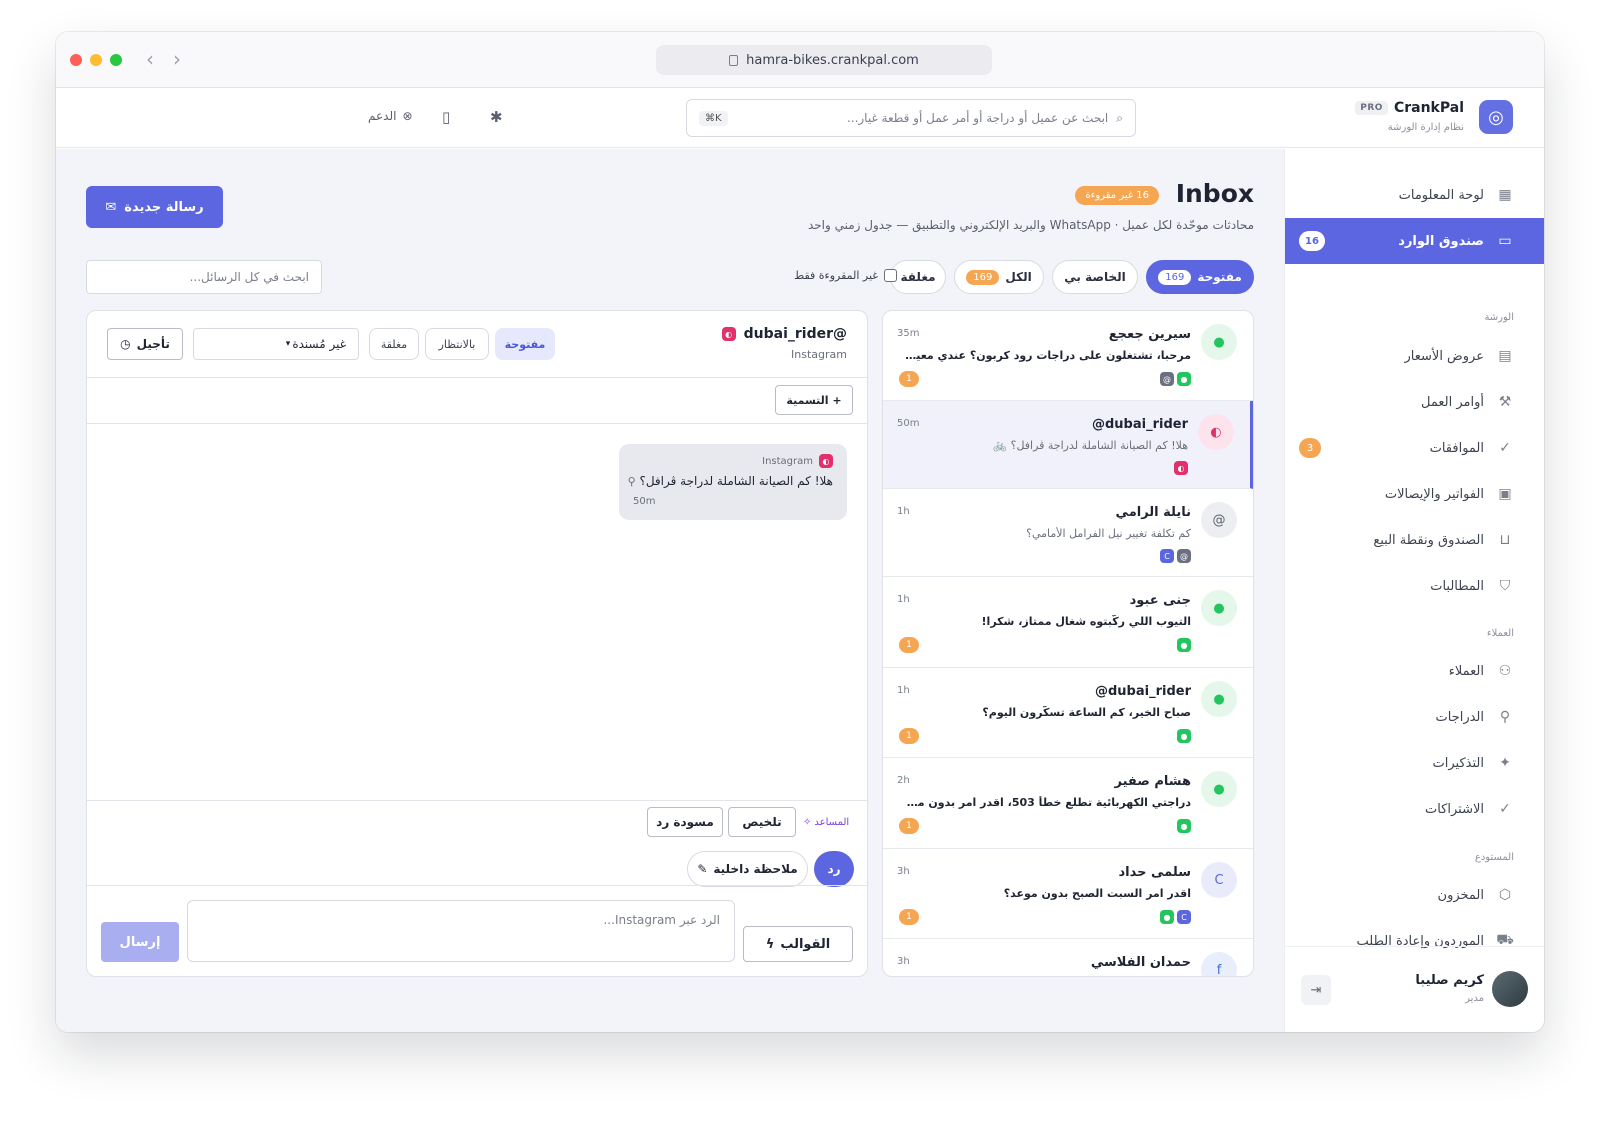  What do you see at coordinates (1496, 117) in the screenshot?
I see `brand-logo-icon: ◎` at bounding box center [1496, 117].